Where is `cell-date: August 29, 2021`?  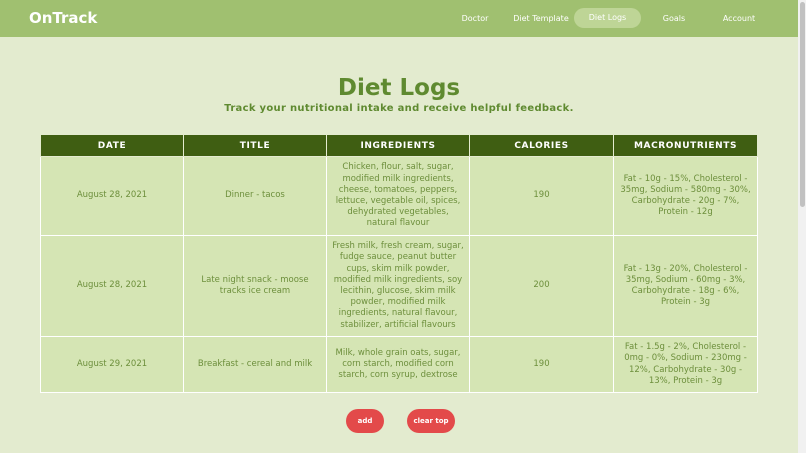 cell-date: August 29, 2021 is located at coordinates (112, 364).